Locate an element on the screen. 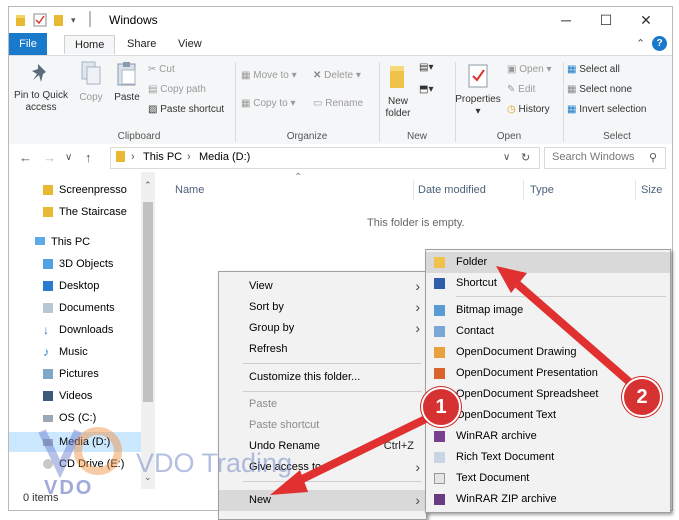 The height and width of the screenshot is (520, 679). open-icon: ▣ is located at coordinates (512, 69).